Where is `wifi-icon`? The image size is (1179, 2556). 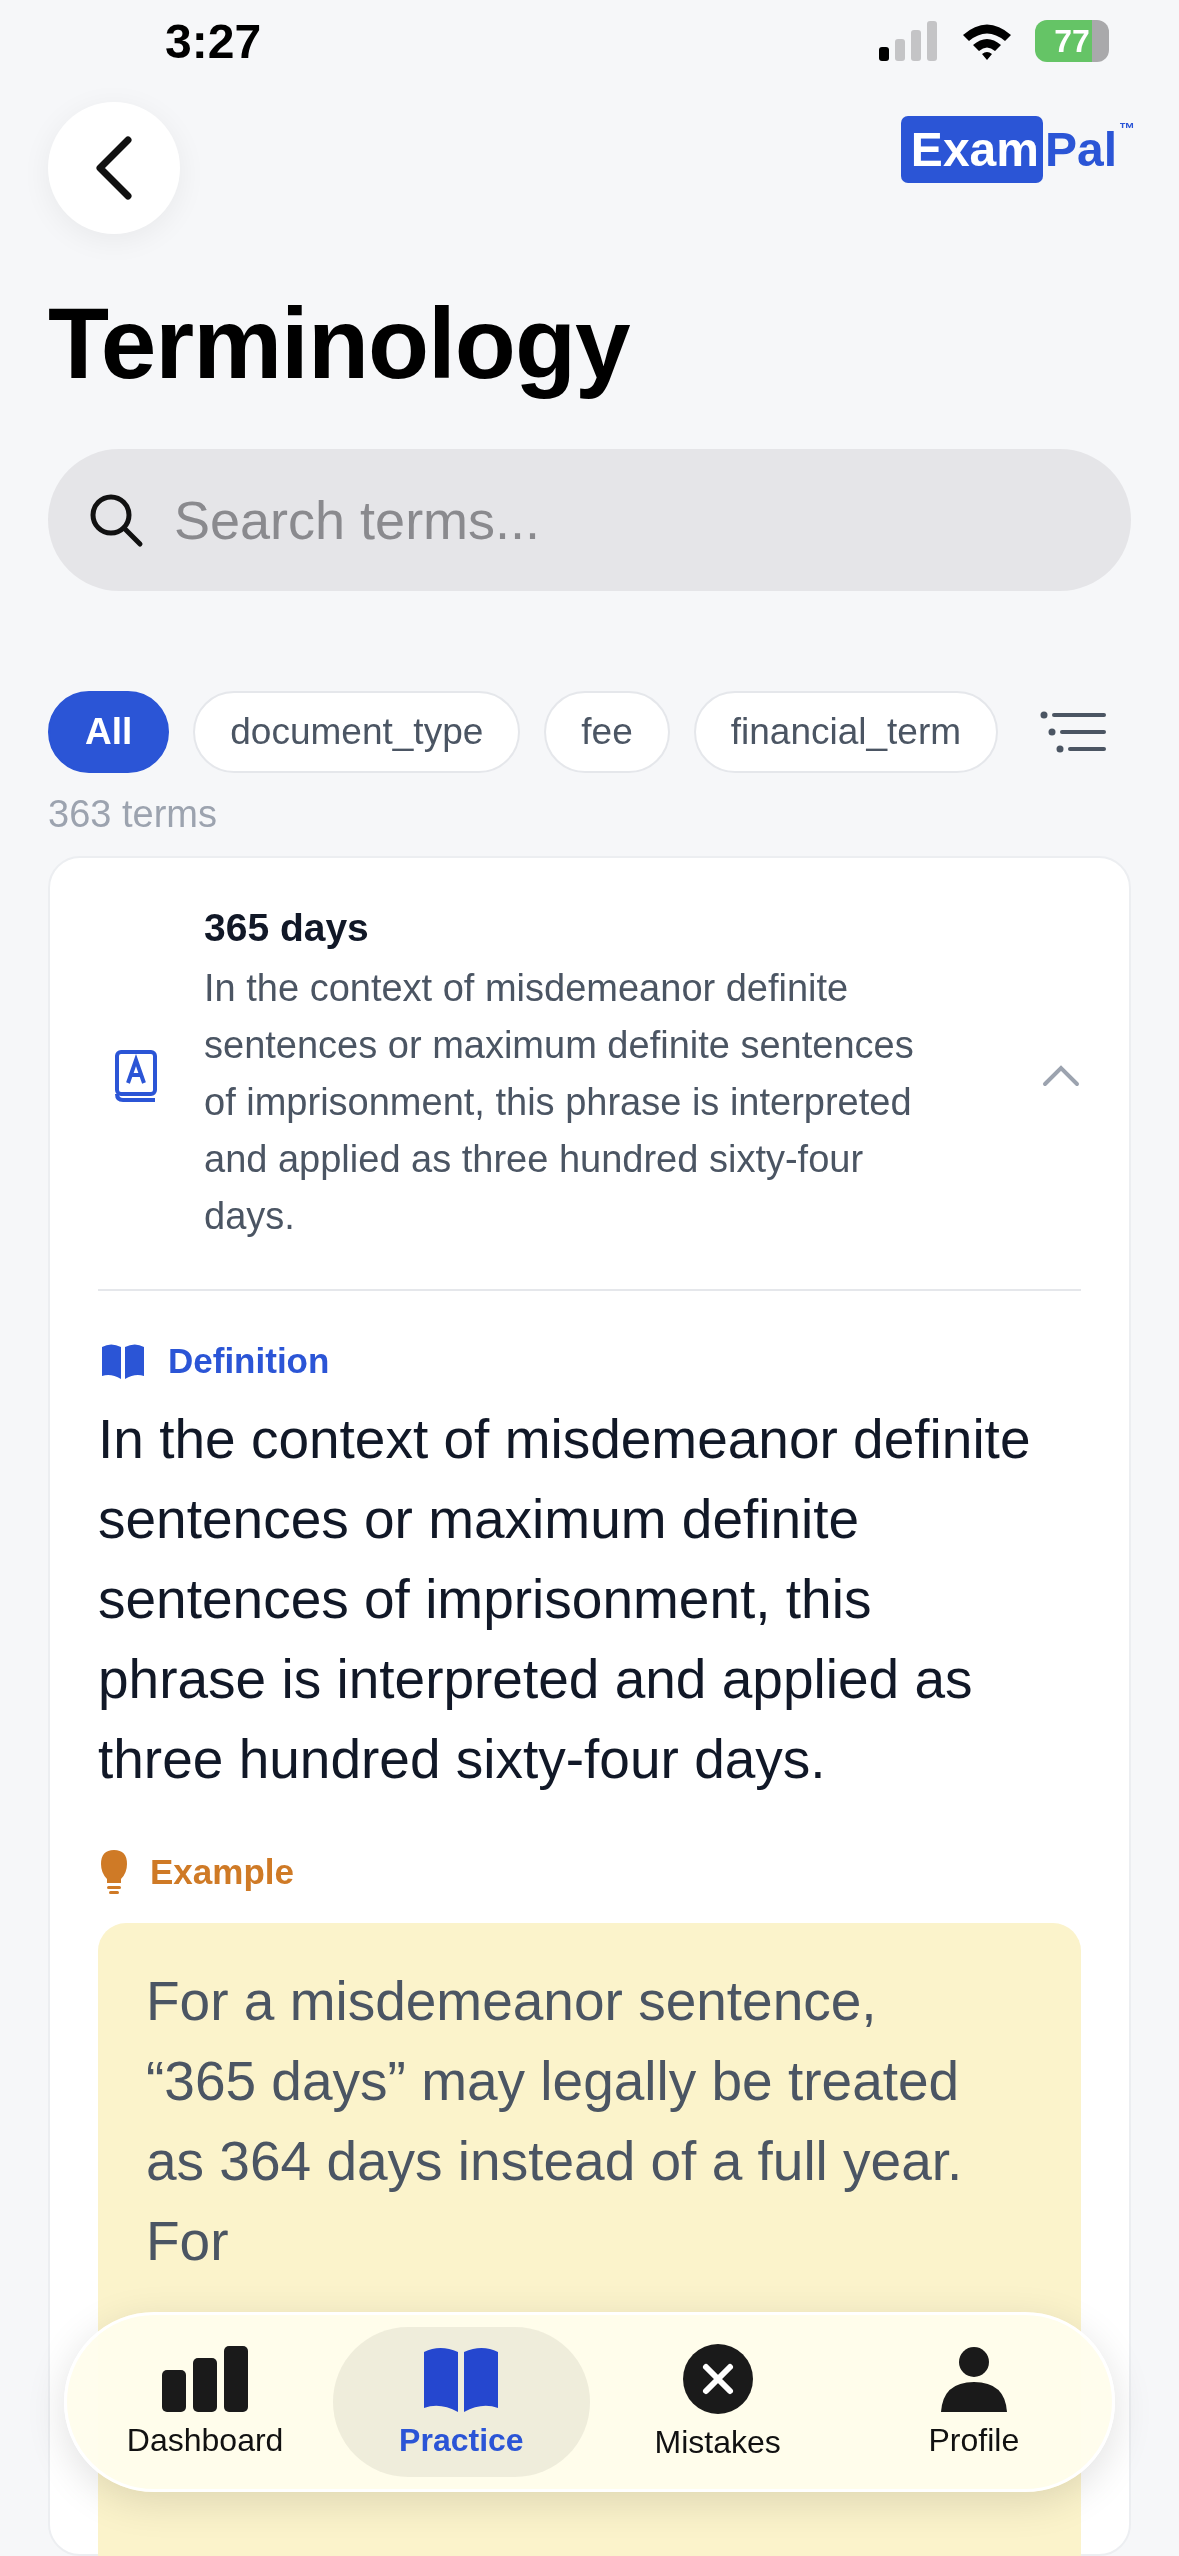 wifi-icon is located at coordinates (987, 41).